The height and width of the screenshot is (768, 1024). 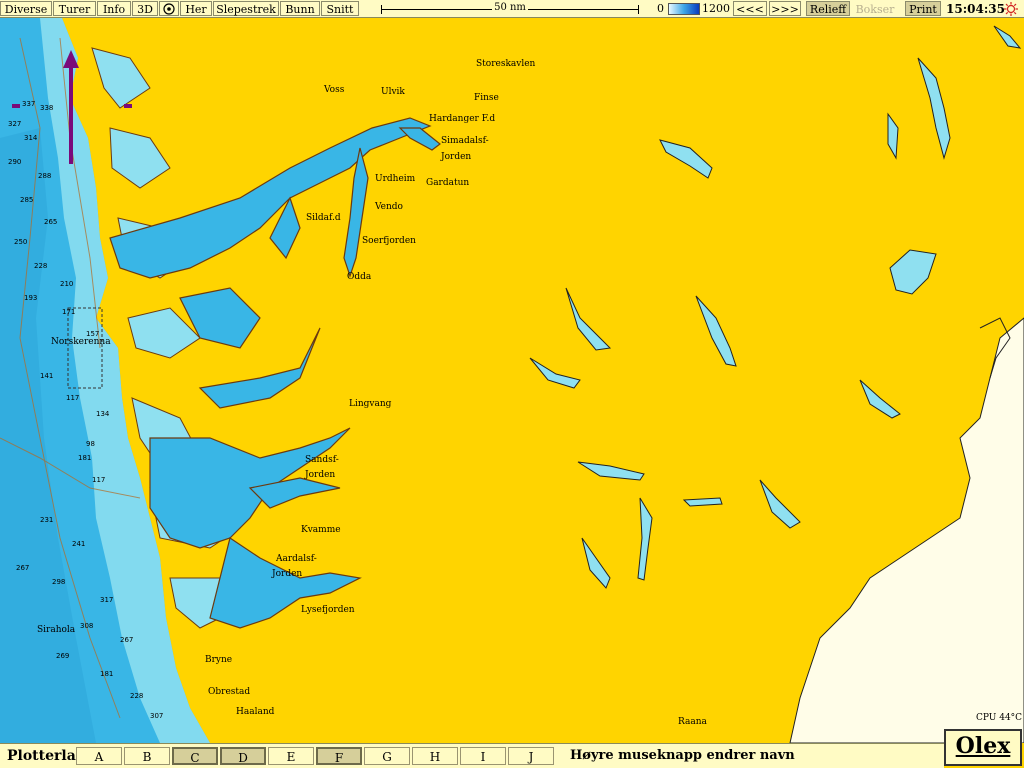 I want to click on depth-sounding: 290, so click(x=14, y=162).